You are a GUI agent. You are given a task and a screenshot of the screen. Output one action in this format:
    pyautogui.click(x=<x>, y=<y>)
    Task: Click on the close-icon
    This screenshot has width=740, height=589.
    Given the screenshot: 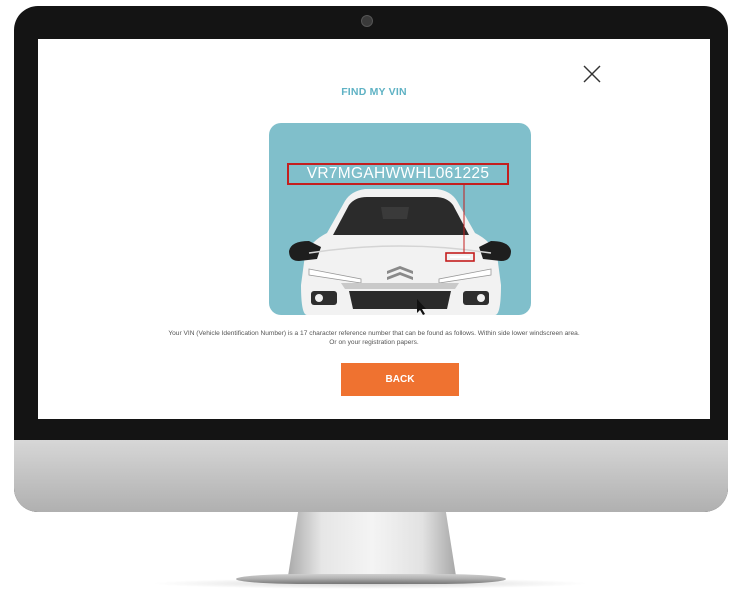 What is the action you would take?
    pyautogui.click(x=592, y=74)
    